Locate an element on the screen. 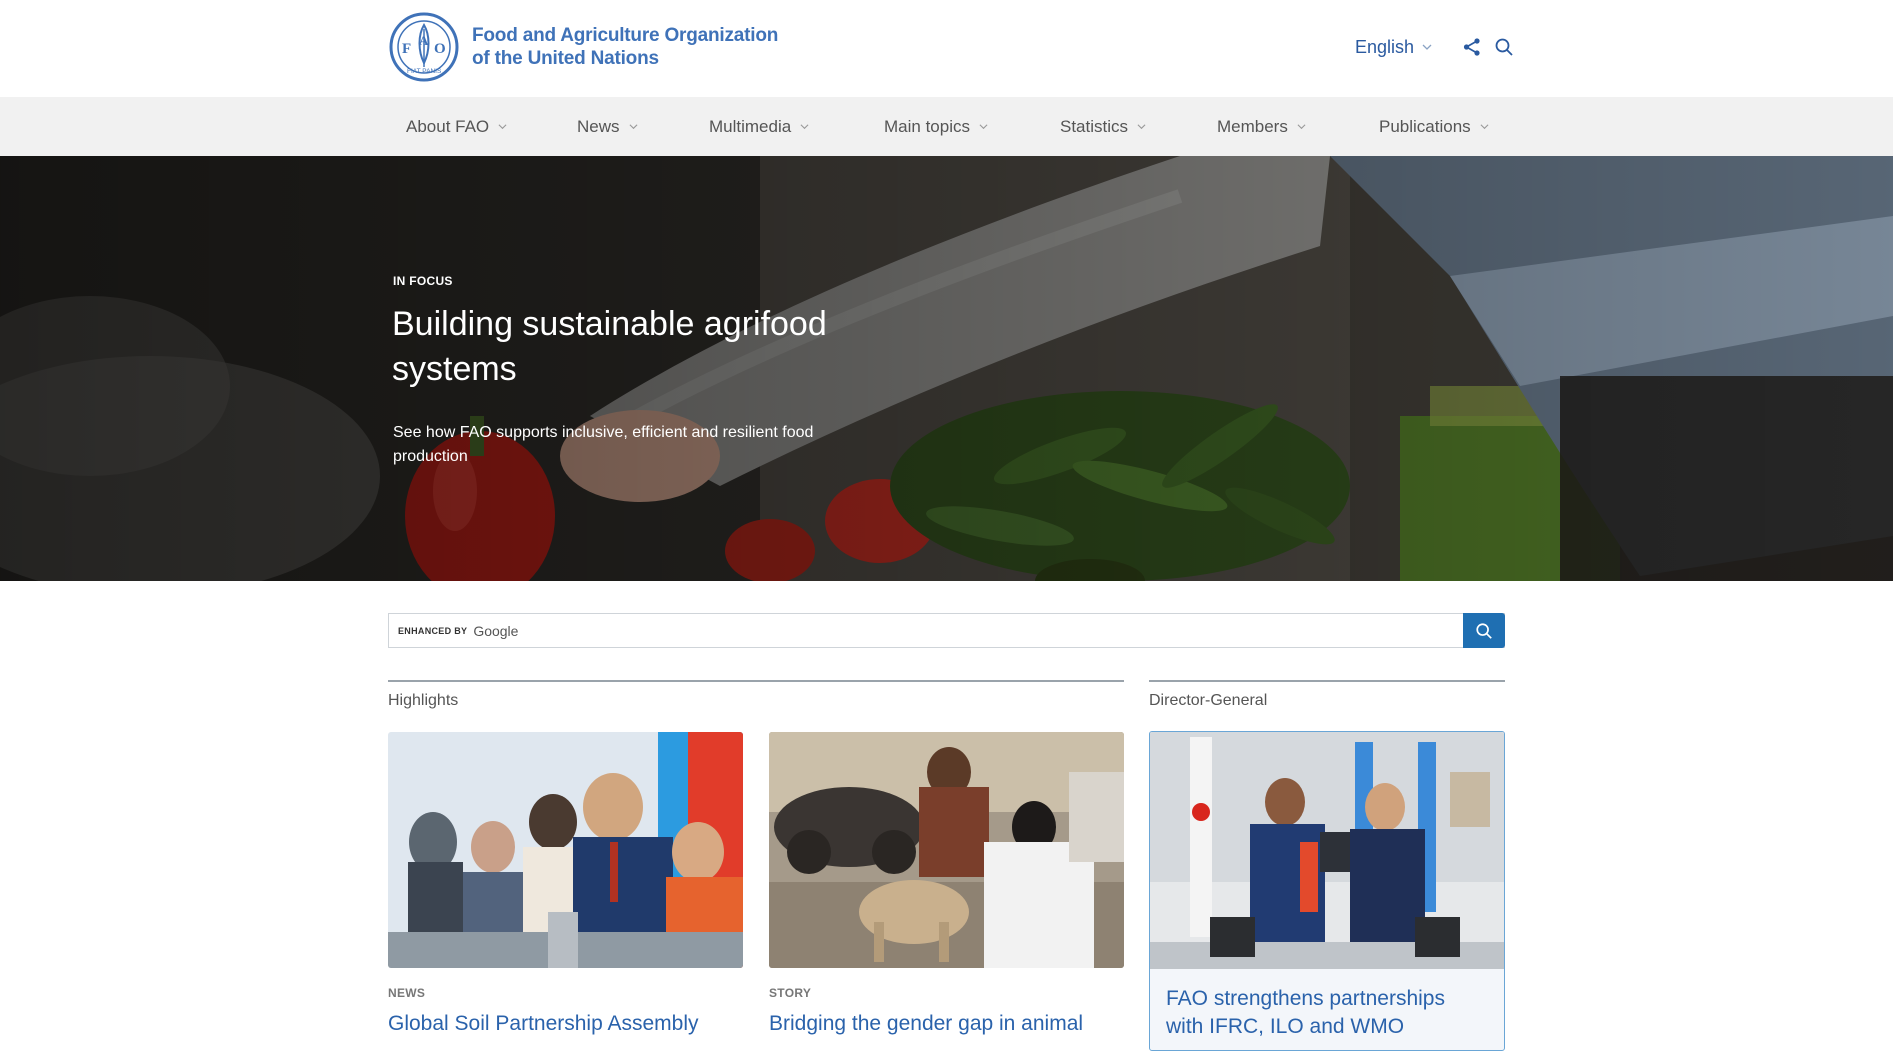  director-general-card-image is located at coordinates (1327, 850).